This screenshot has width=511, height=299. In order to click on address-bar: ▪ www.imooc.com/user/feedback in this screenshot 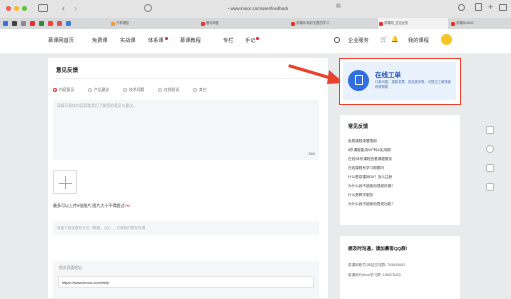, I will do `click(258, 8)`.